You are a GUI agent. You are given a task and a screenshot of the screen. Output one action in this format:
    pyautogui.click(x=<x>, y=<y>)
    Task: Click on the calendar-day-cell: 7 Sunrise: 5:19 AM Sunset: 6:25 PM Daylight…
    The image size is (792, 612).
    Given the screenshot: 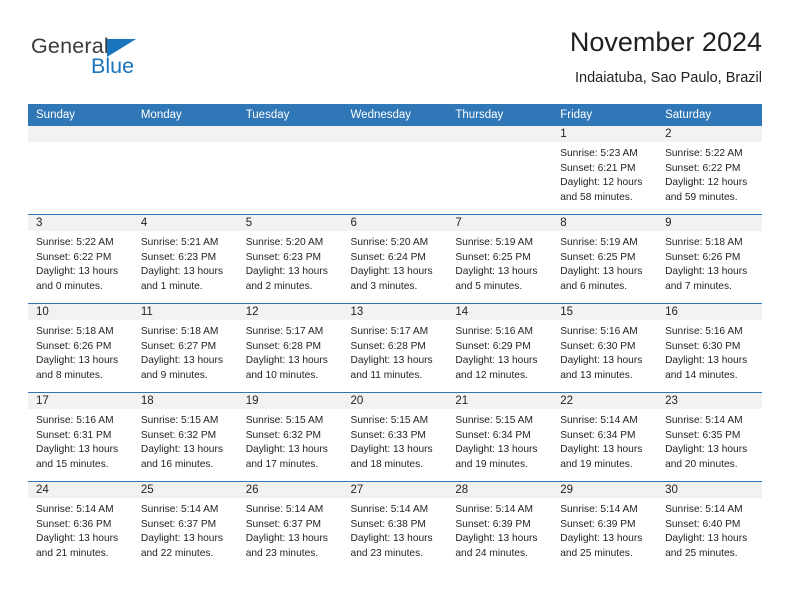 What is the action you would take?
    pyautogui.click(x=500, y=259)
    